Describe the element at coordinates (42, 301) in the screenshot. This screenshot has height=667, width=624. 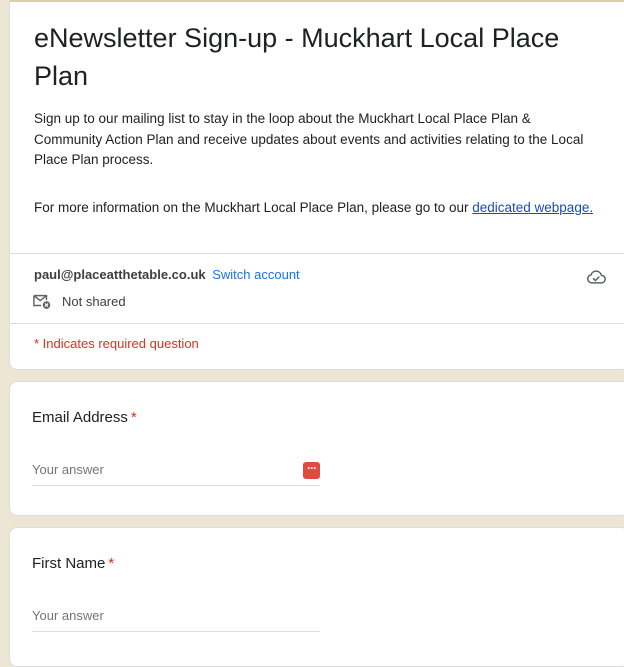
I see `mail-not-shared-icon` at that location.